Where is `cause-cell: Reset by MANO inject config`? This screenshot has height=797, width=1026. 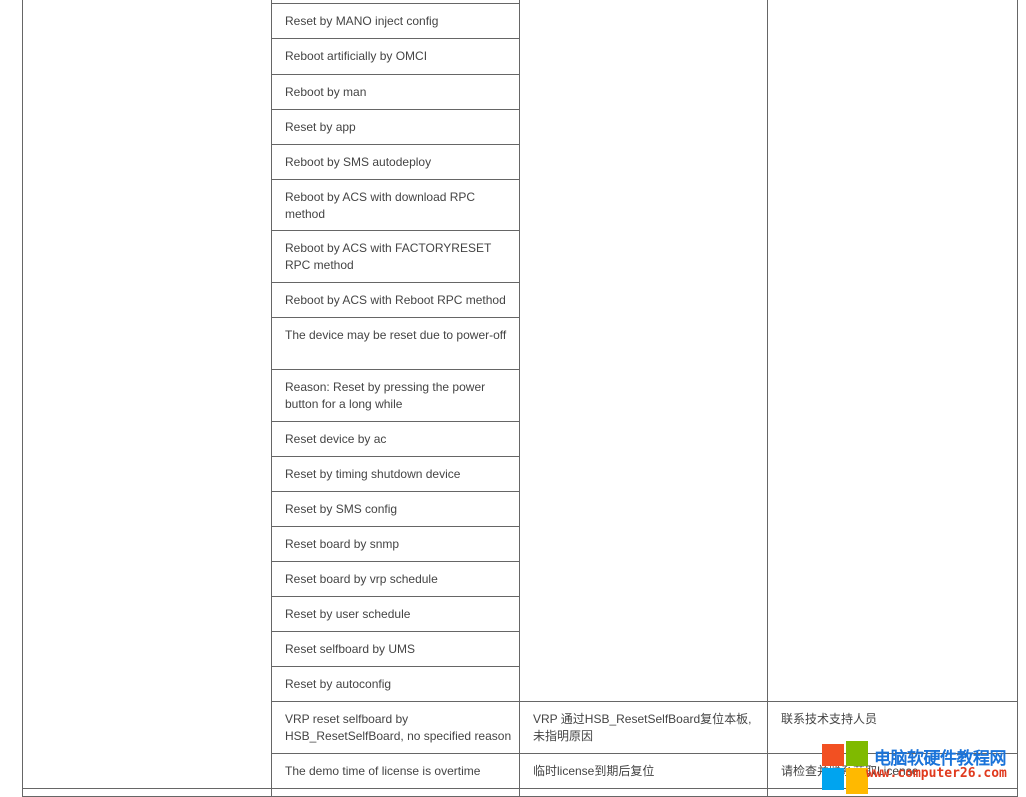
cause-cell: Reset by MANO inject config is located at coordinates (395, 21).